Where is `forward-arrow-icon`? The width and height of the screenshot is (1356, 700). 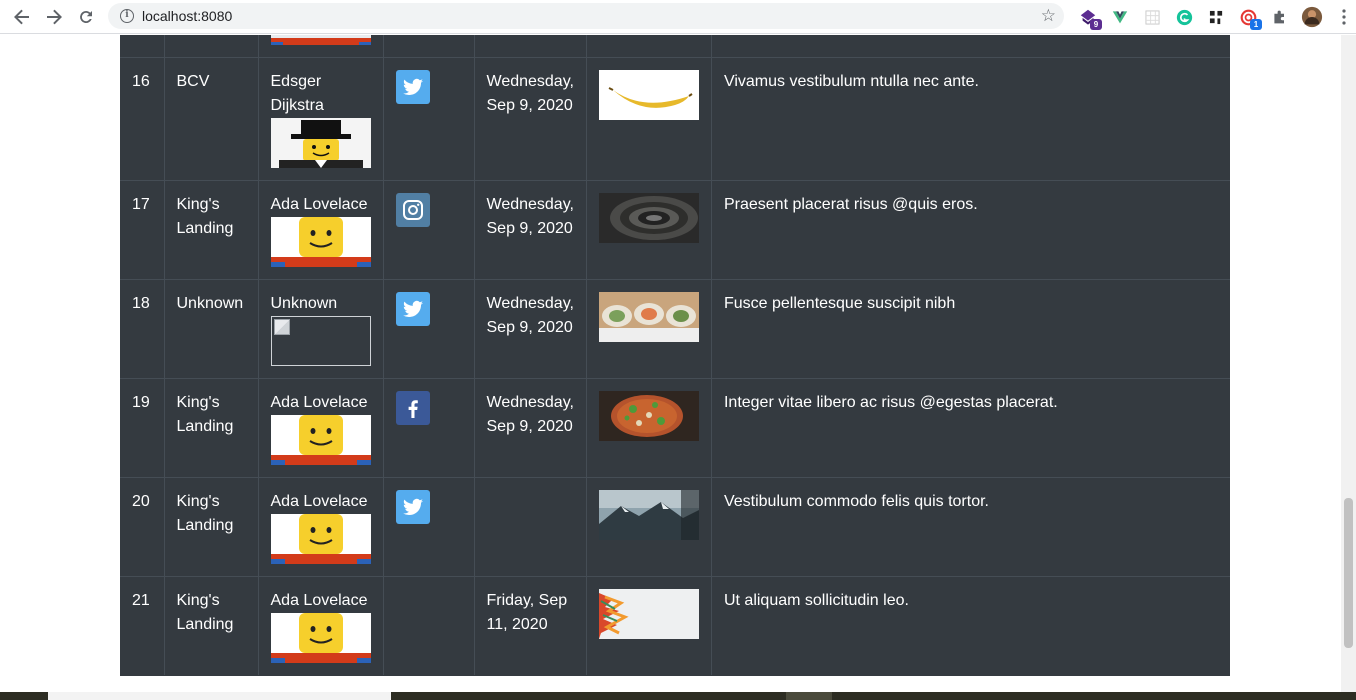 forward-arrow-icon is located at coordinates (54, 17).